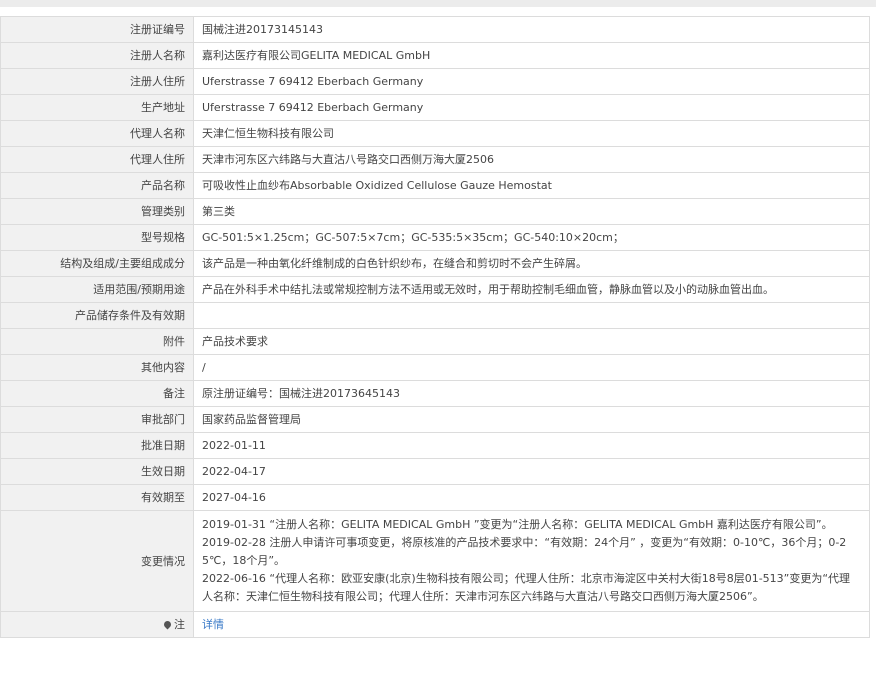 Image resolution: width=876 pixels, height=674 pixels. I want to click on row-value: 原注册证编号：国械注进20173645143, so click(531, 393).